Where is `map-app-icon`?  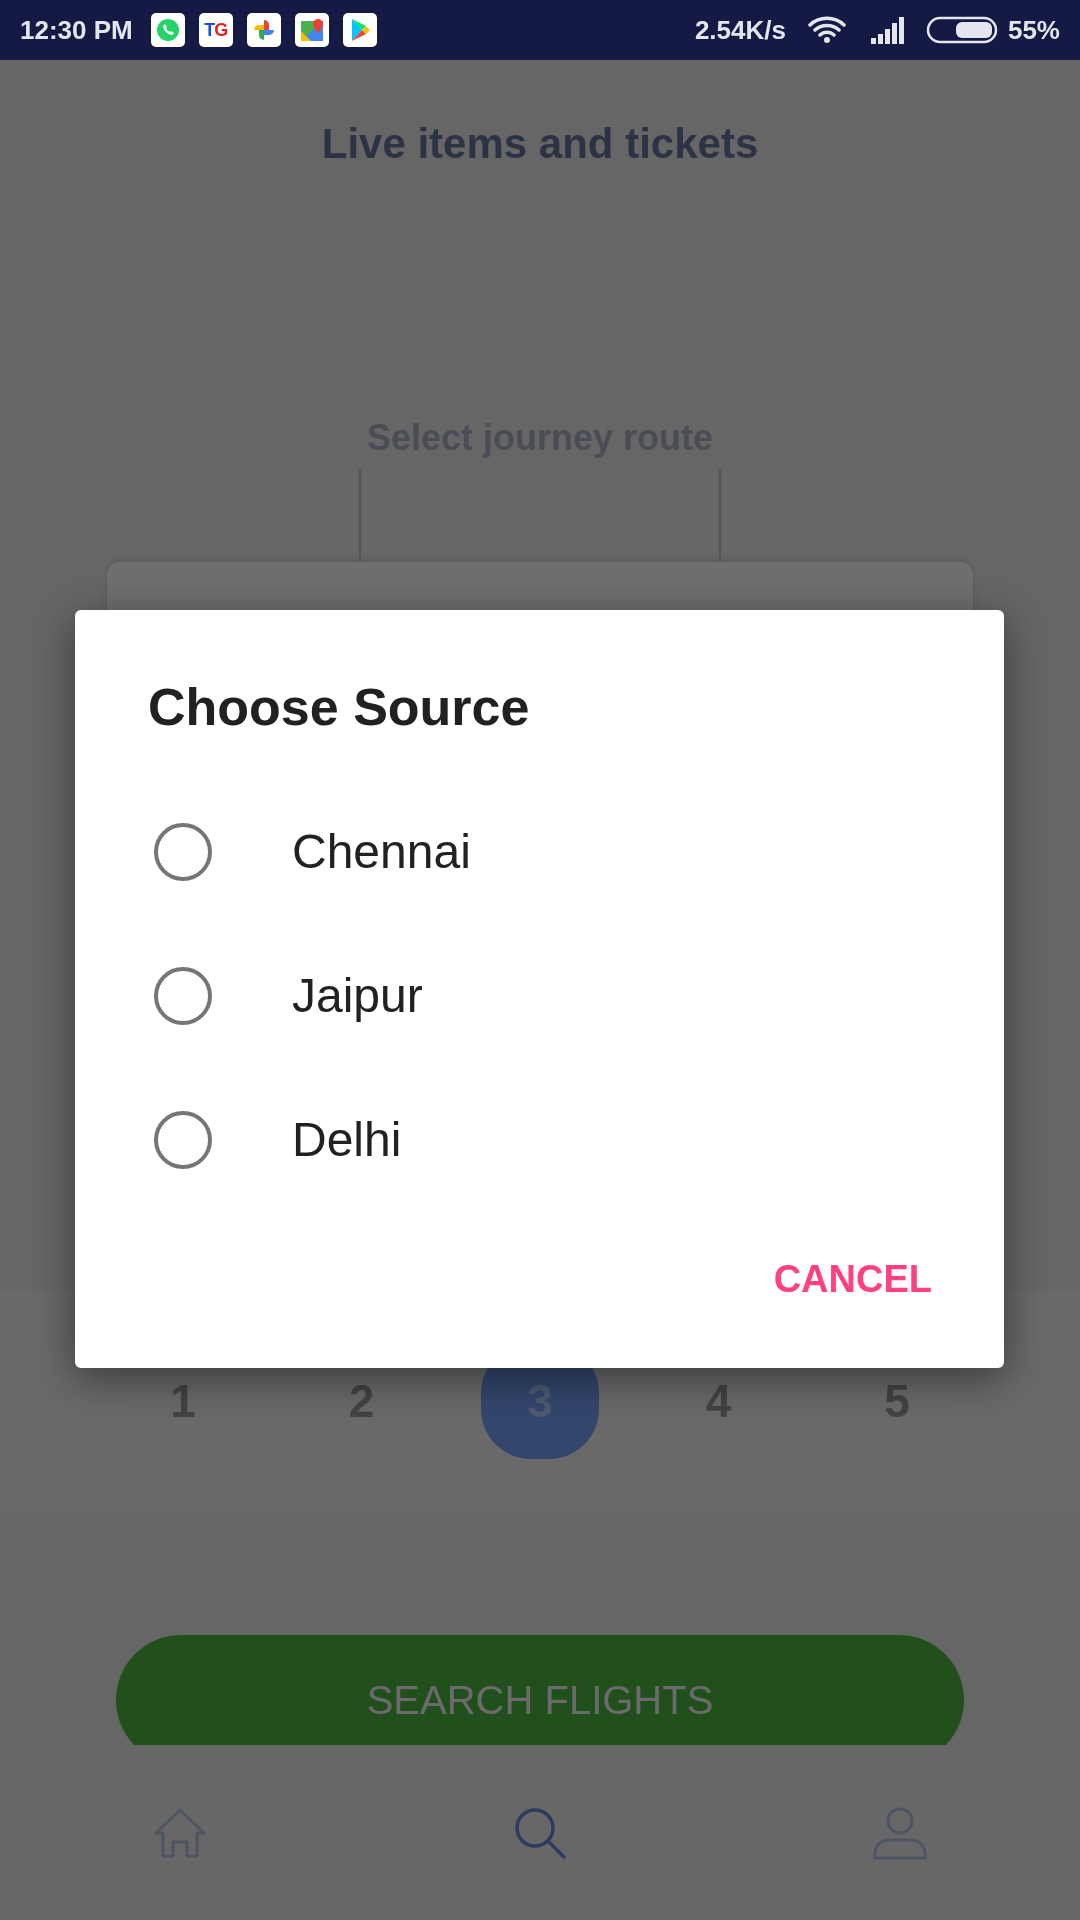
map-app-icon is located at coordinates (311, 30).